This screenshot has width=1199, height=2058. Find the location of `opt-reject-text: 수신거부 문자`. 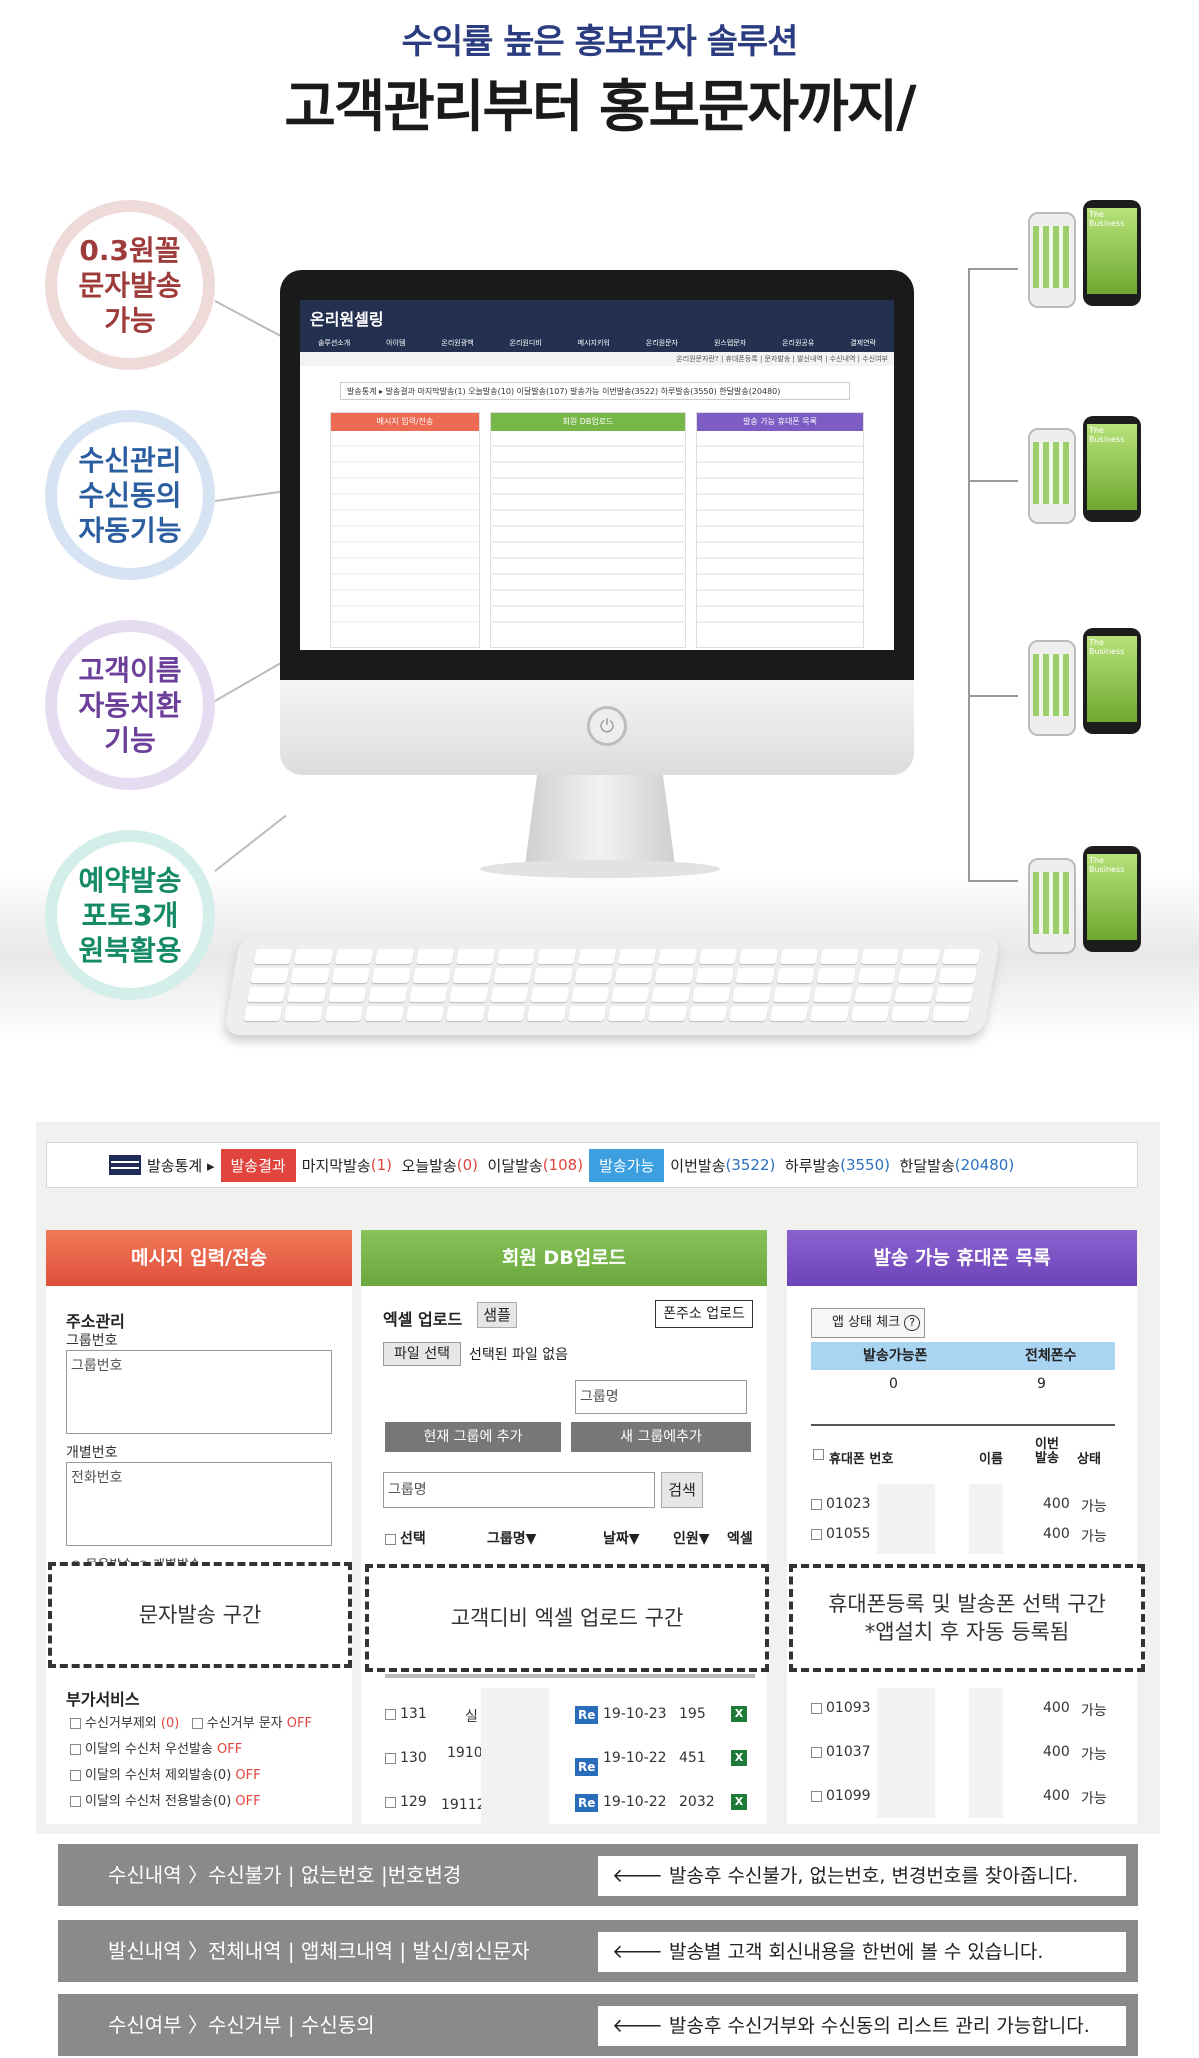

opt-reject-text: 수신거부 문자 is located at coordinates (244, 1723).